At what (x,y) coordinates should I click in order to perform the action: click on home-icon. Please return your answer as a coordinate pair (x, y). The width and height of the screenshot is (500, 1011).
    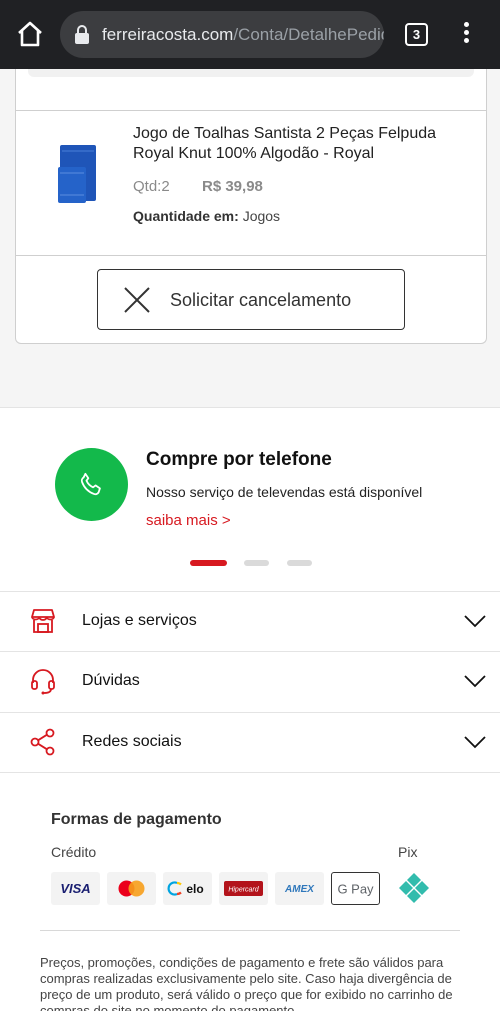
    Looking at the image, I should click on (30, 34).